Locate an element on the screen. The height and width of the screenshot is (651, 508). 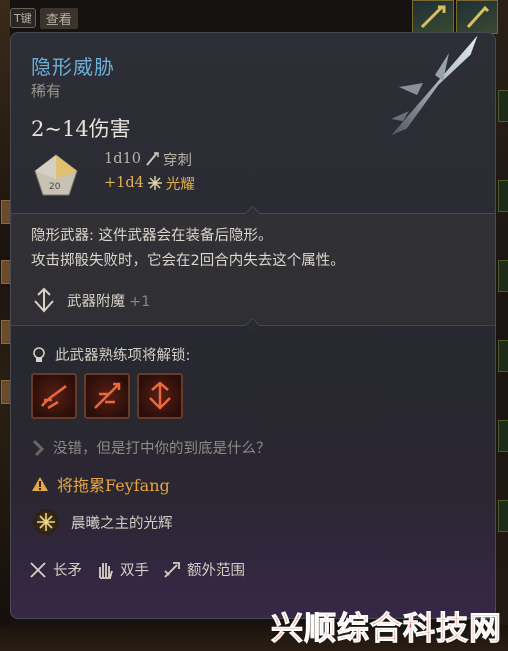
property-reach: 额外范围 is located at coordinates (204, 569).